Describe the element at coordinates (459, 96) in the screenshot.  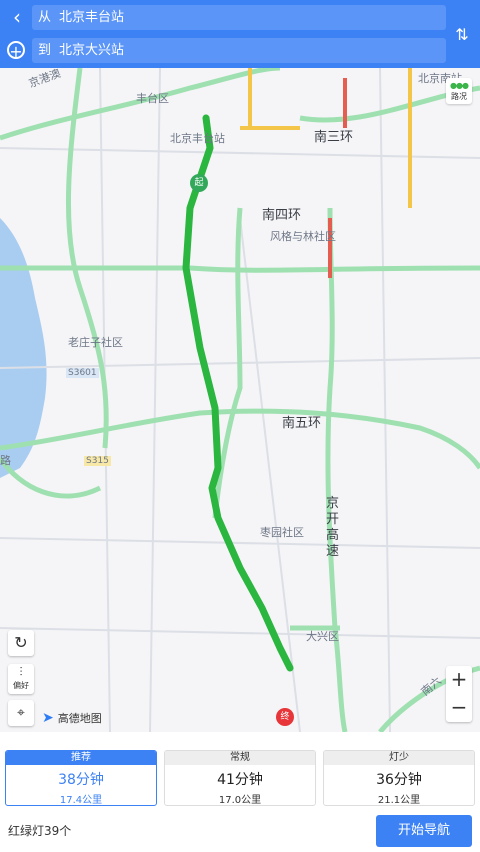
I see `traffic-label: 路况` at that location.